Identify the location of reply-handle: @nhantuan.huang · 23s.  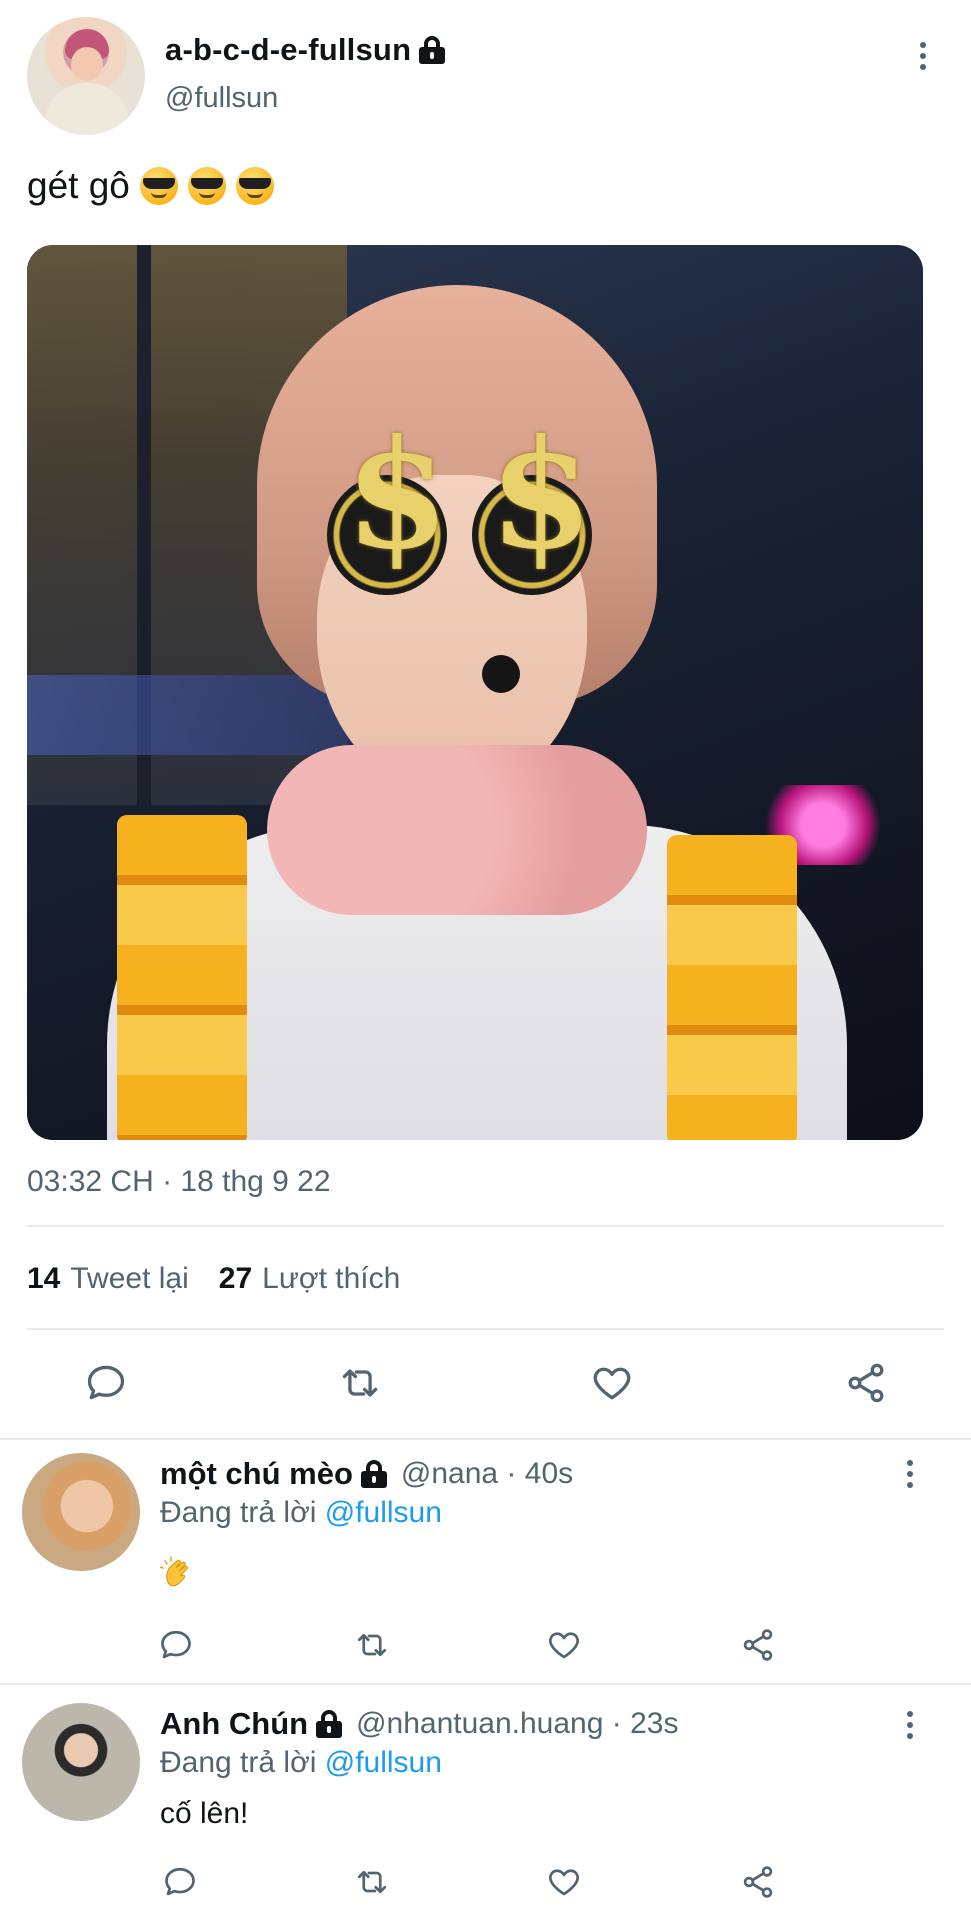
(517, 1724).